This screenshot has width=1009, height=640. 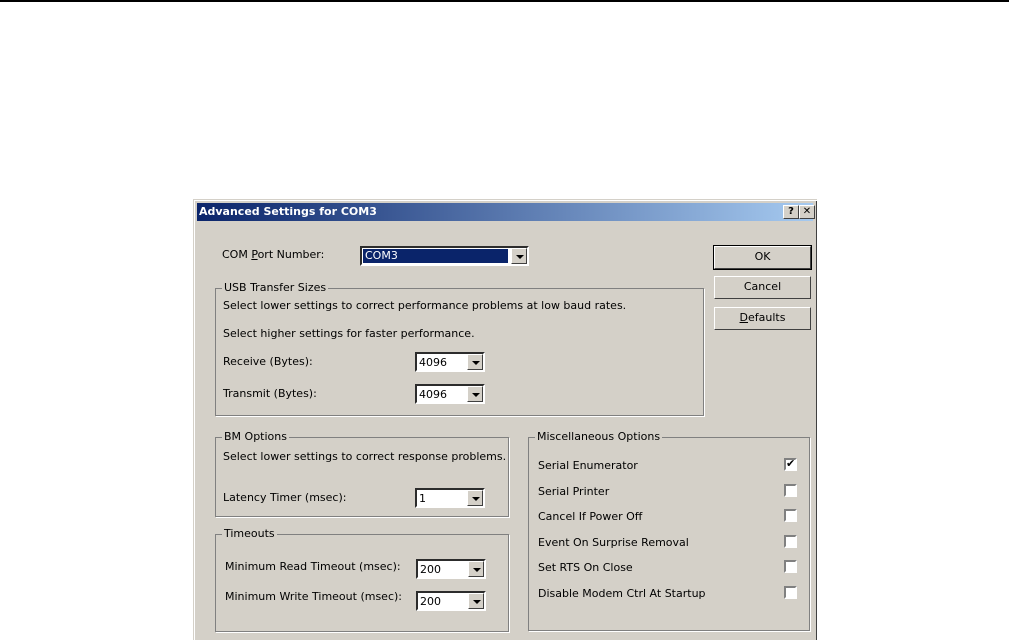 I want to click on check-icon: ✔, so click(x=791, y=463).